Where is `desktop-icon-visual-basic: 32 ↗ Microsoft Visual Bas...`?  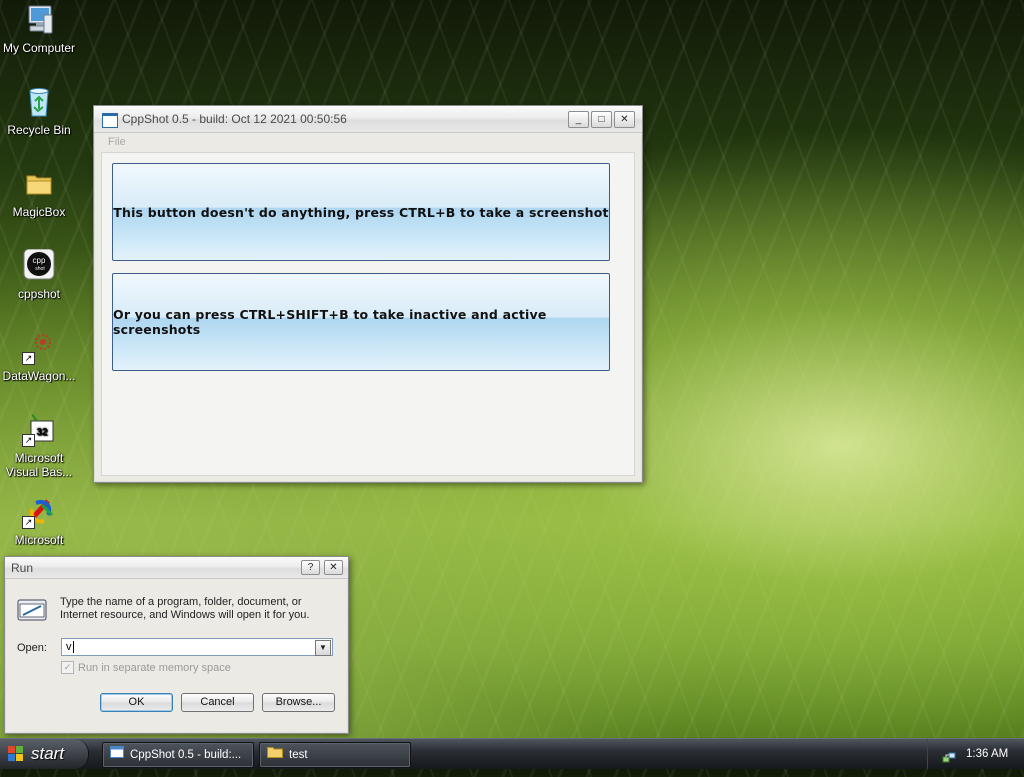
desktop-icon-visual-basic: 32 ↗ Microsoft Visual Bas... is located at coordinates (39, 446).